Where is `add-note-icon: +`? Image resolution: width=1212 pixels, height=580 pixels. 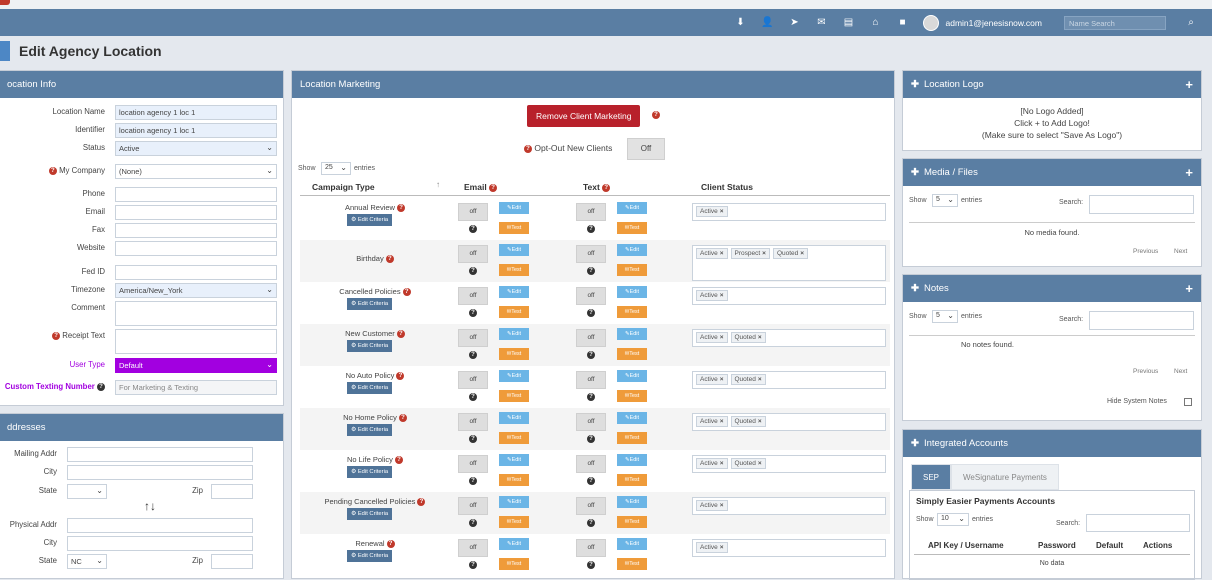 add-note-icon: + is located at coordinates (1189, 288).